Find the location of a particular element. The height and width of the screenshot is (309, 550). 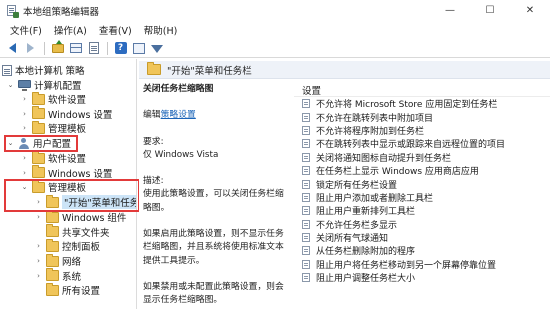

window-title: 本地组策略编辑器 is located at coordinates (61, 12).